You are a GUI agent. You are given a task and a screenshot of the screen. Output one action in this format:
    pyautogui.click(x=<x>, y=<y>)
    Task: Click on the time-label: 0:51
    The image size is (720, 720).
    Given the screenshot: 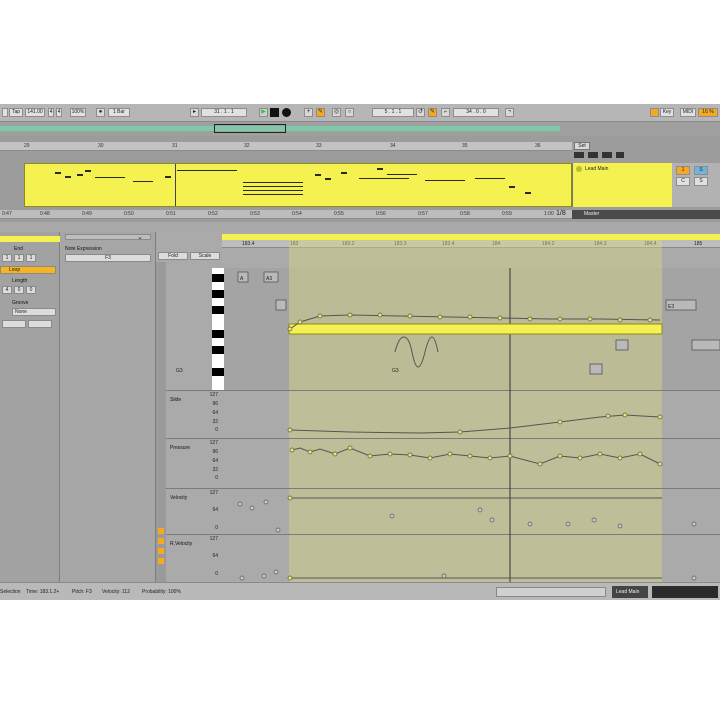 What is the action you would take?
    pyautogui.click(x=171, y=214)
    